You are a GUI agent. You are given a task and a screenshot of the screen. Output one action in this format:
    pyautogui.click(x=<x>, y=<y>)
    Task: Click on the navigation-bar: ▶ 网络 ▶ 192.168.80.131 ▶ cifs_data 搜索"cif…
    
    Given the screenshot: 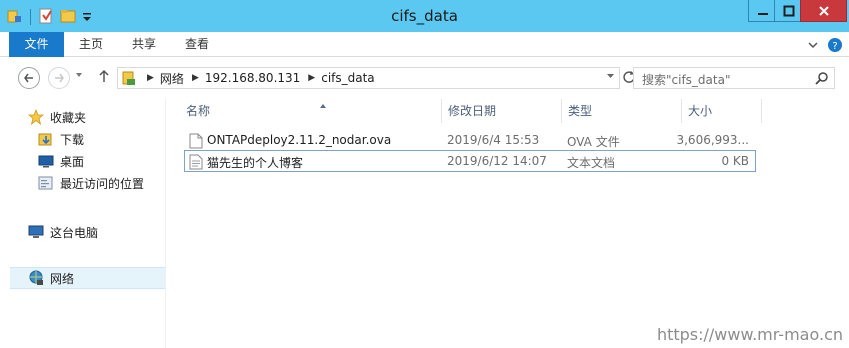 What is the action you would take?
    pyautogui.click(x=424, y=78)
    